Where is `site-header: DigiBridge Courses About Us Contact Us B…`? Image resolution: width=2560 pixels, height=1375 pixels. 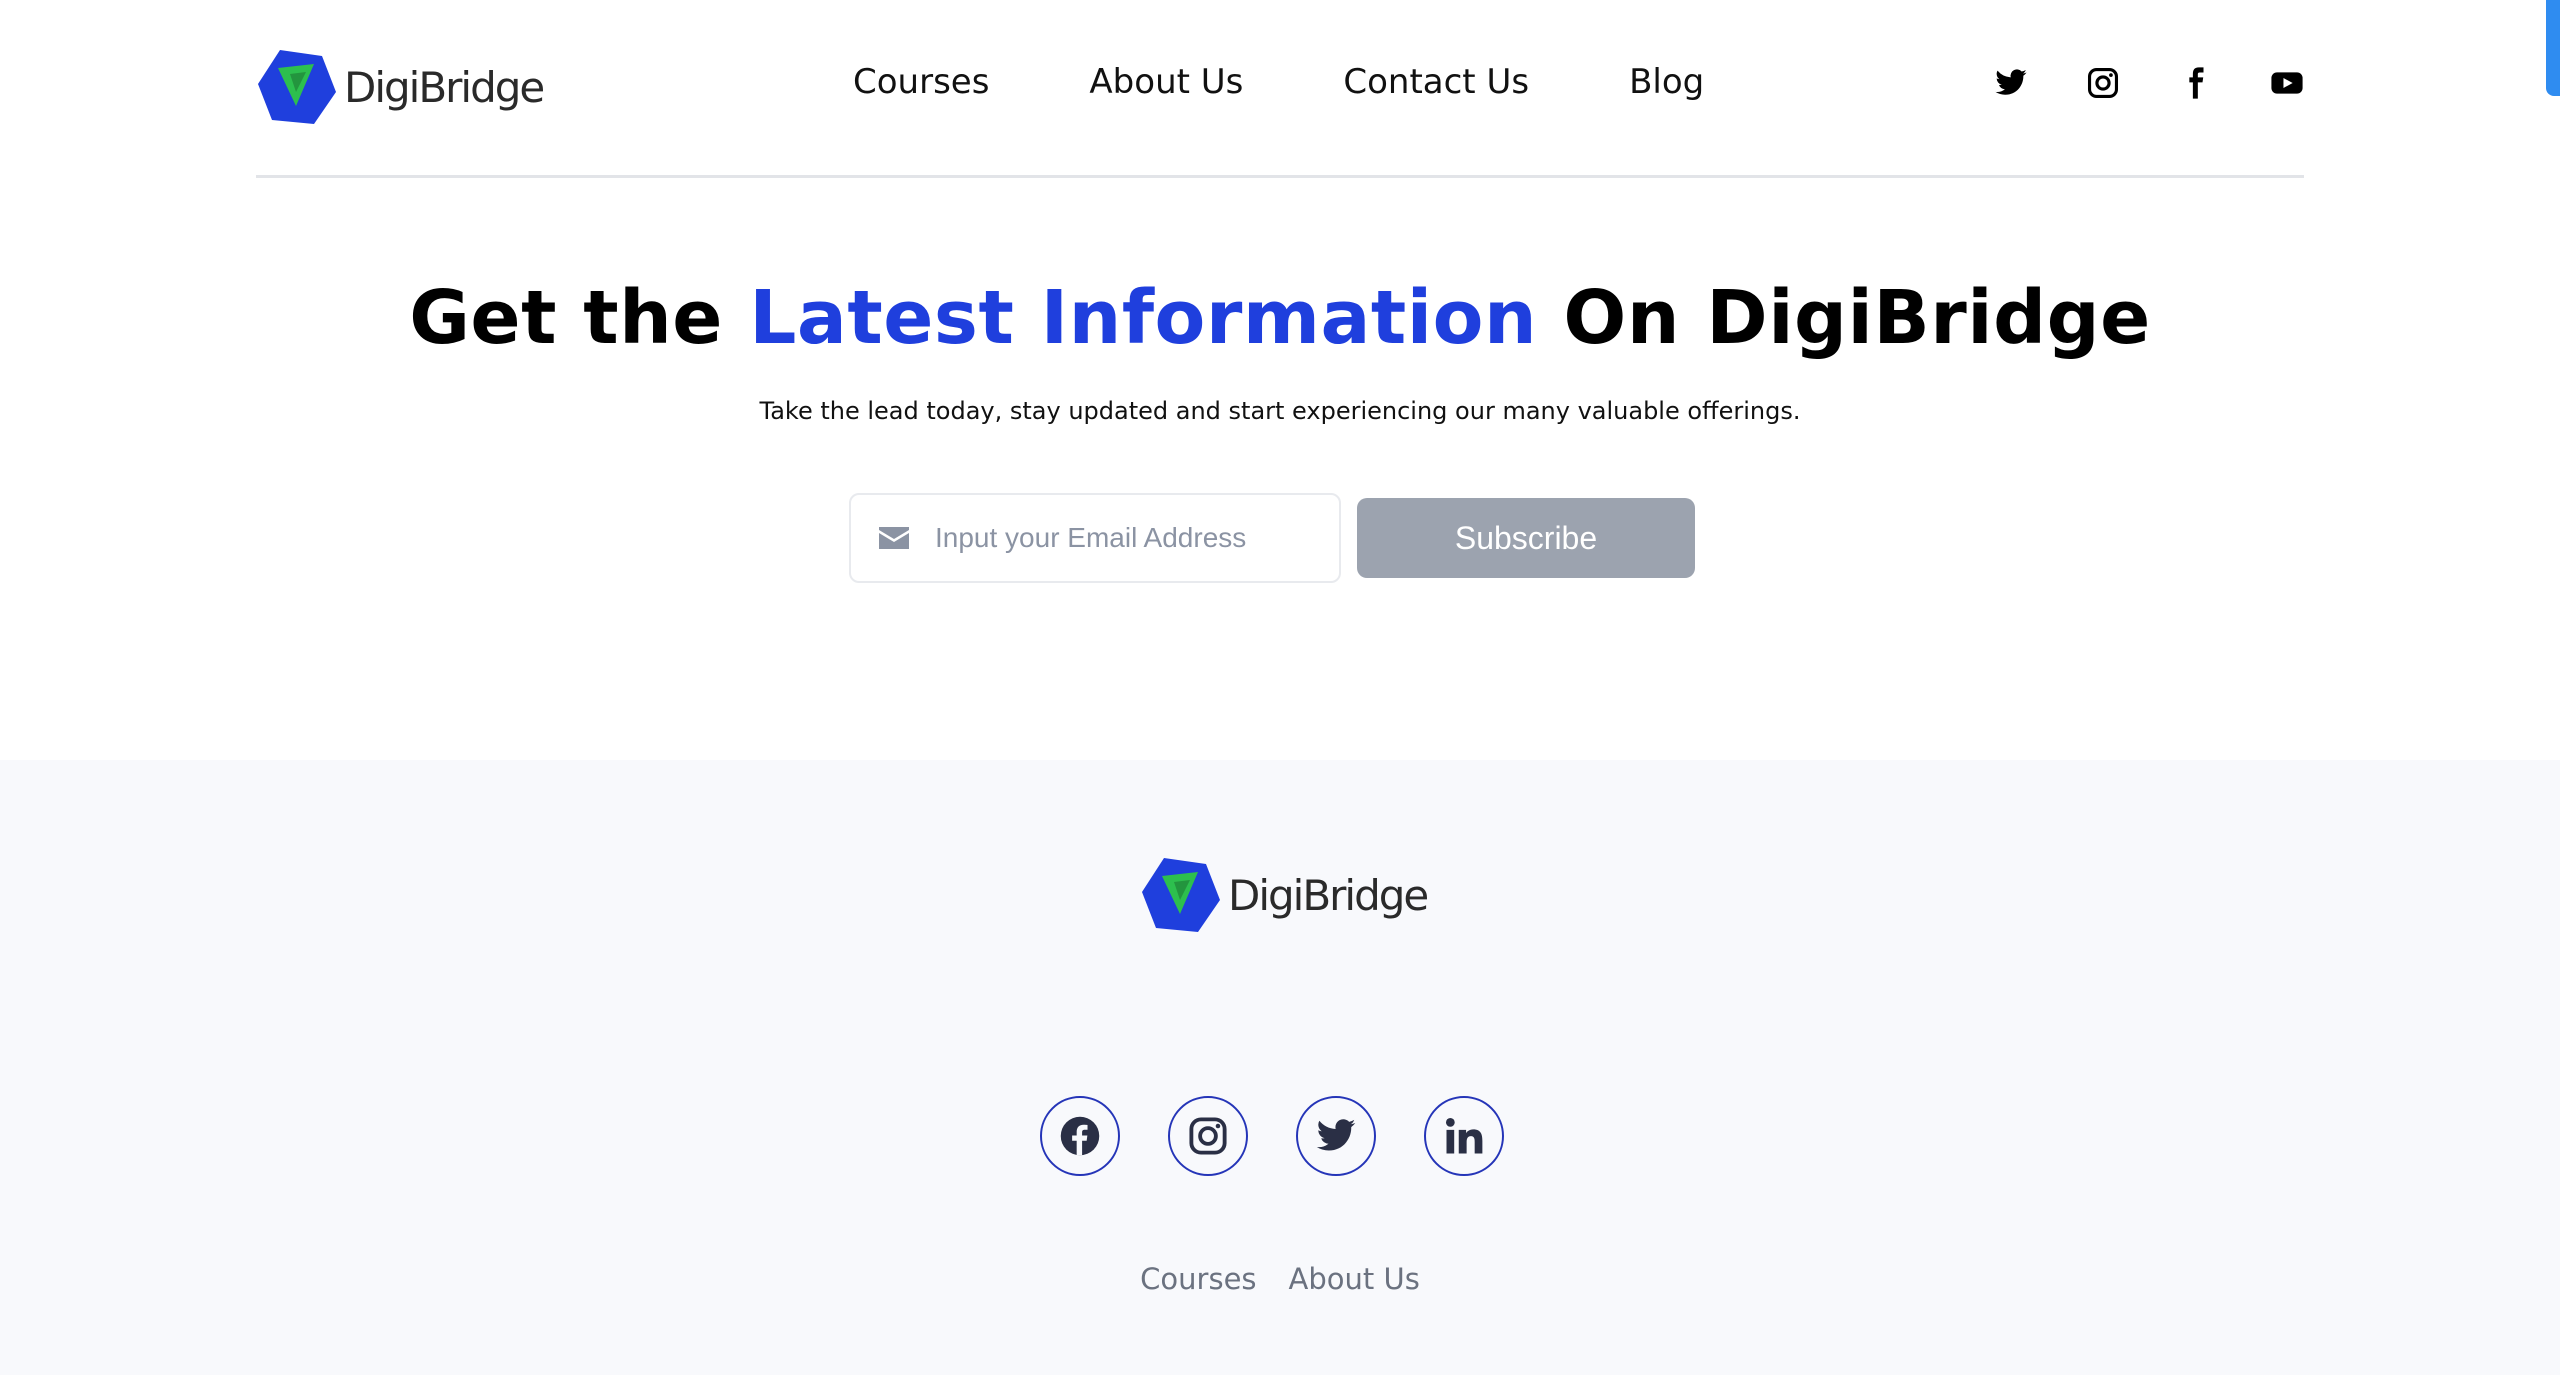 site-header: DigiBridge Courses About Us Contact Us B… is located at coordinates (1280, 89).